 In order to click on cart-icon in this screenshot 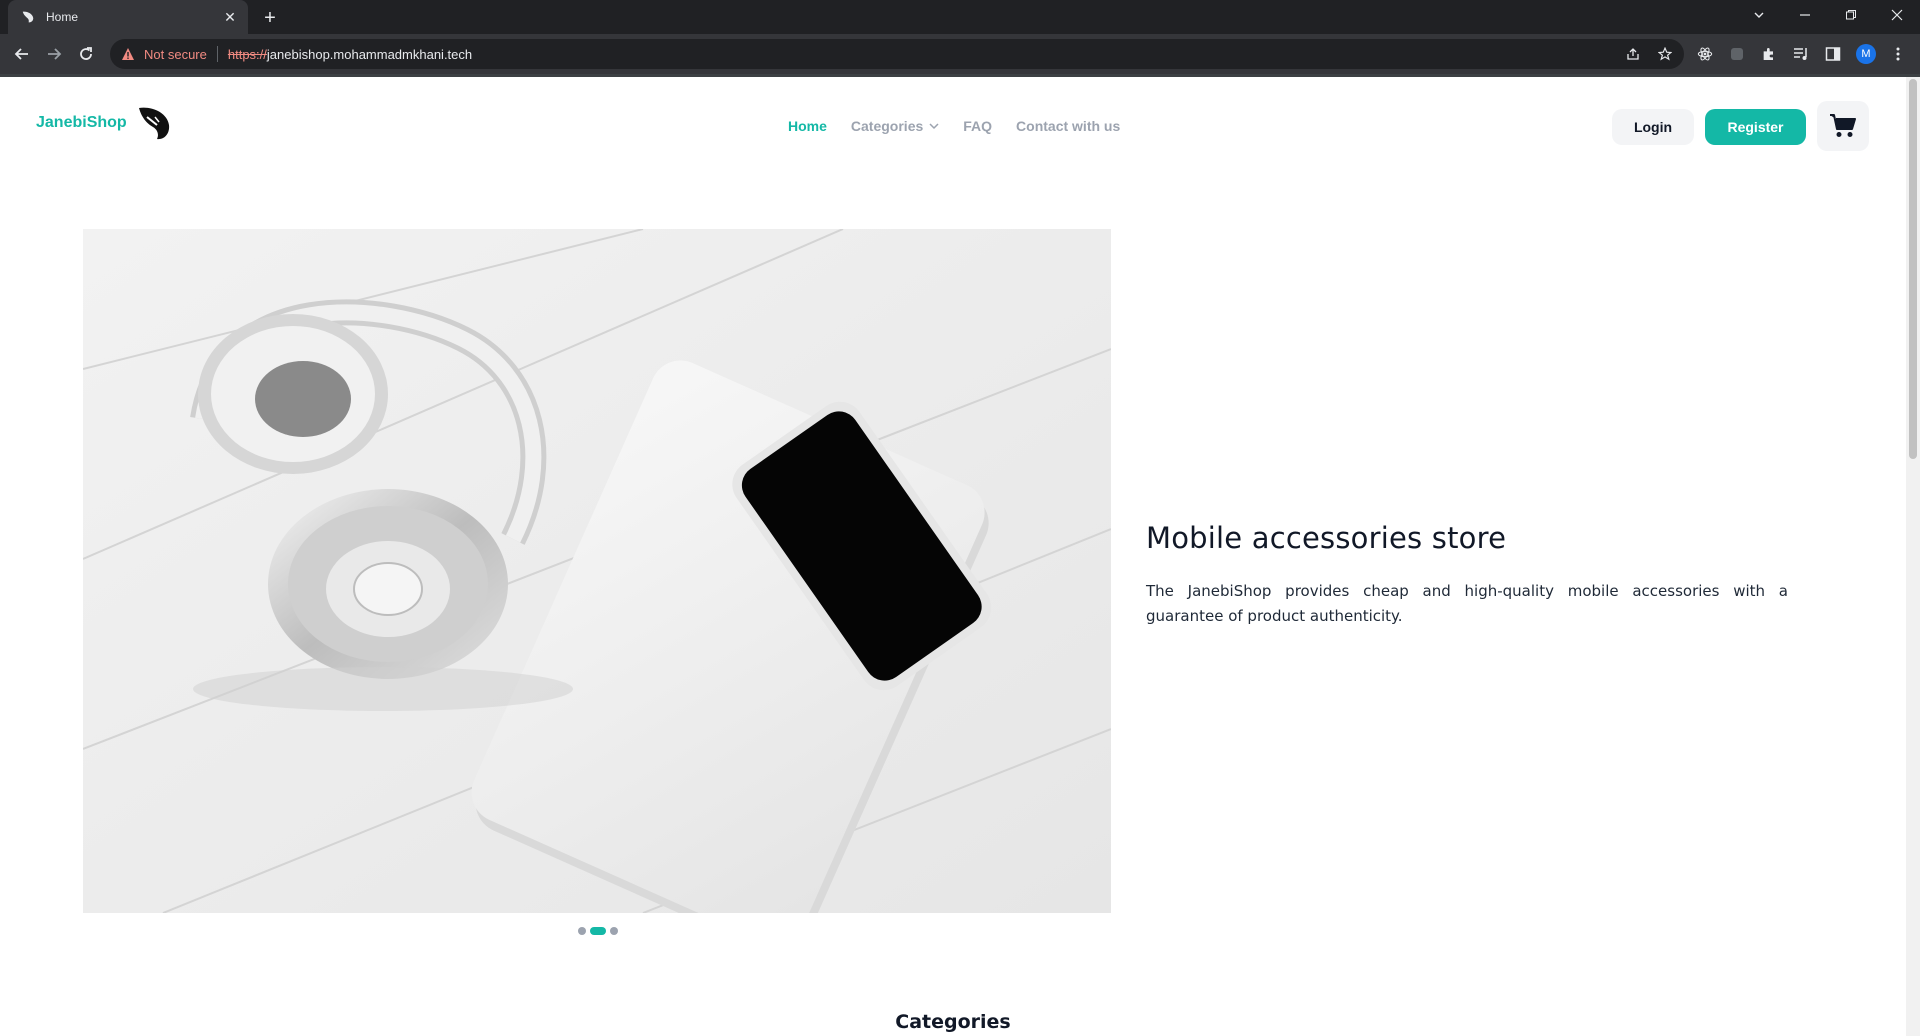, I will do `click(1843, 125)`.